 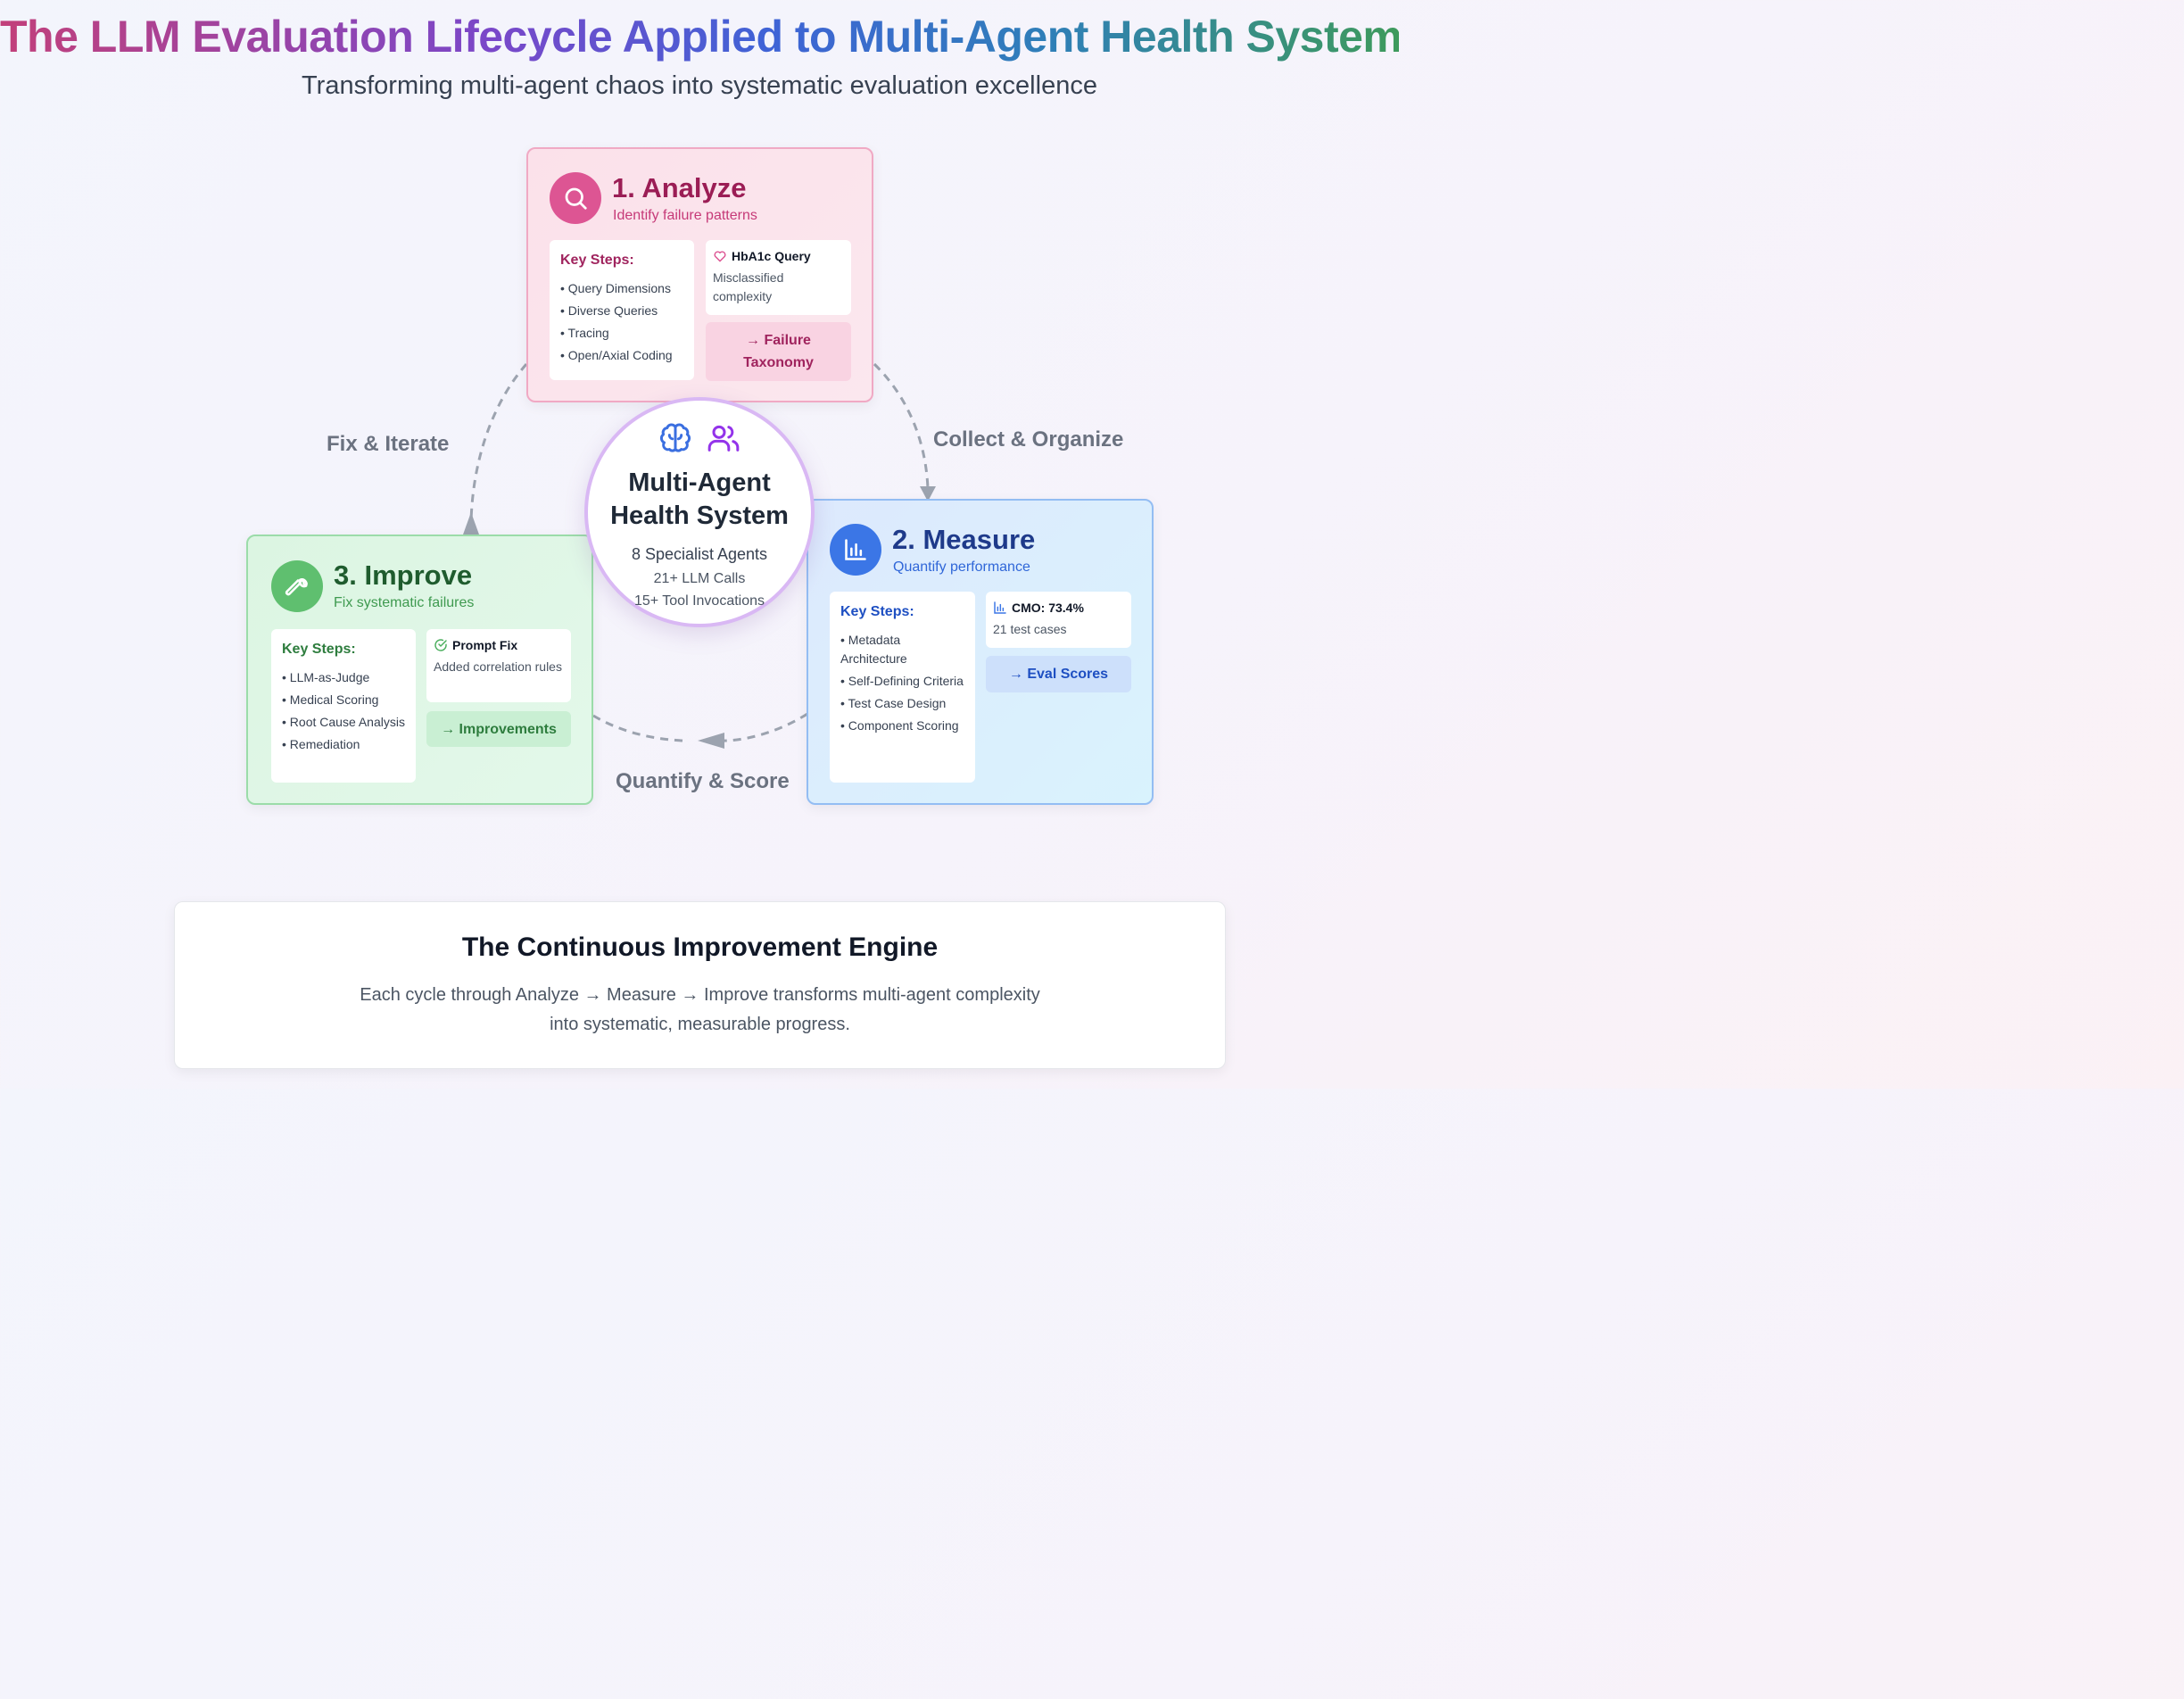 What do you see at coordinates (902, 682) in the screenshot?
I see `measure-step: Self-Defining Criteria` at bounding box center [902, 682].